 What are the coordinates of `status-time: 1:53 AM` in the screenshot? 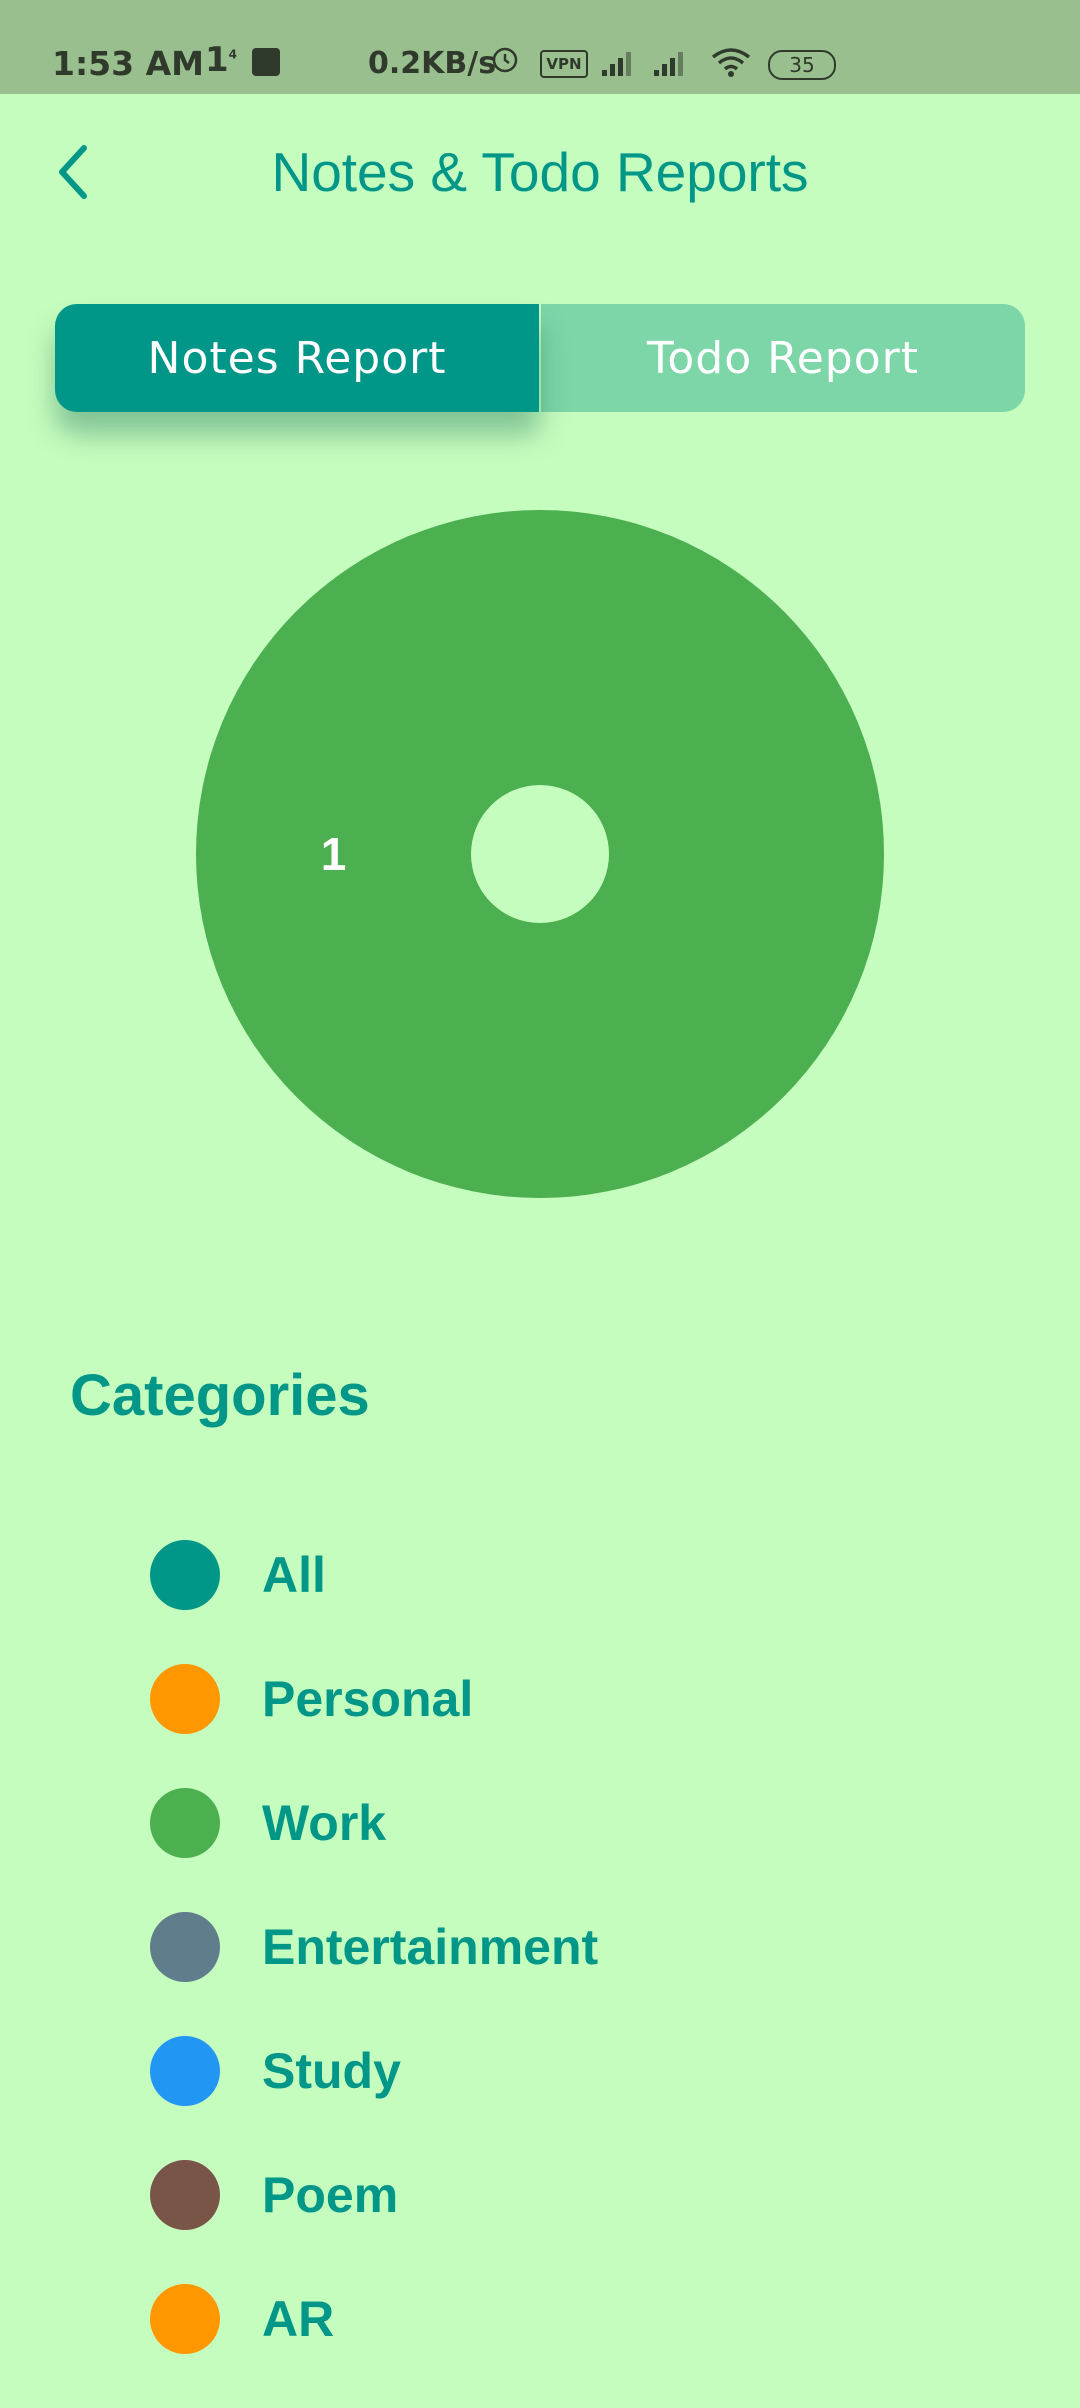 It's located at (128, 63).